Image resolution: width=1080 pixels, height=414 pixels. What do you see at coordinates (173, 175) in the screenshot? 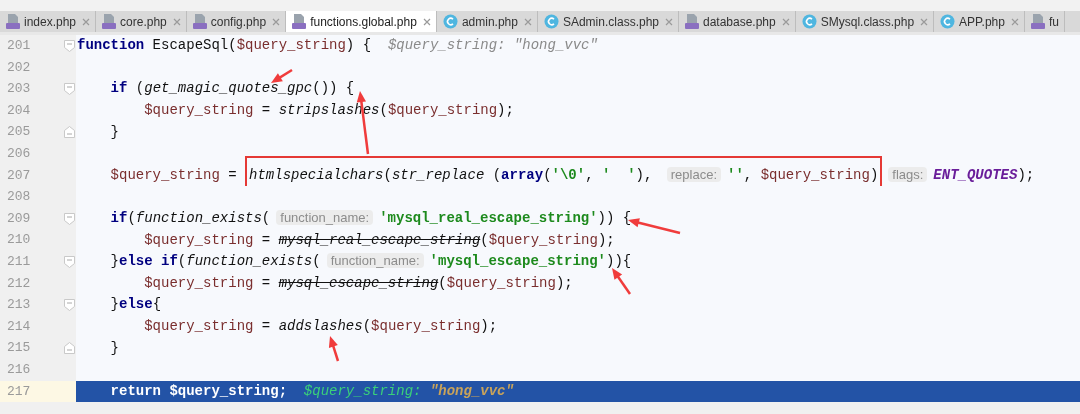
I see `code-text: $query_string =` at bounding box center [173, 175].